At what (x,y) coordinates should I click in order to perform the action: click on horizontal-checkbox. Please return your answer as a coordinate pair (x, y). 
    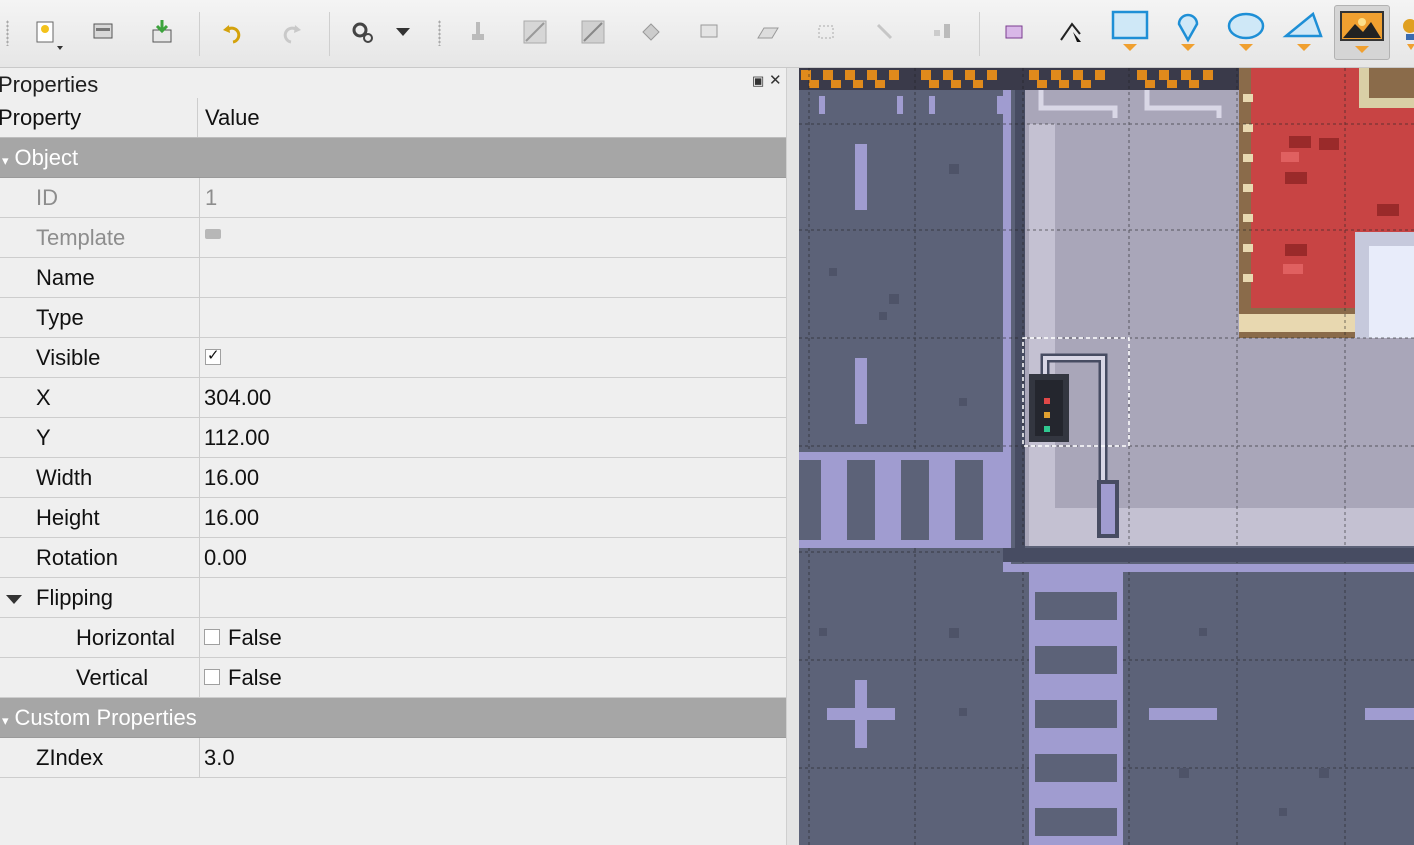
    Looking at the image, I should click on (212, 637).